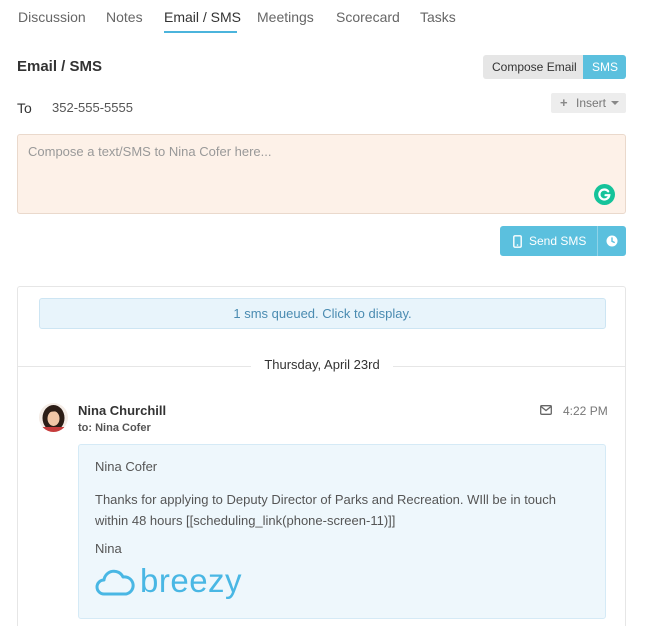 The width and height of the screenshot is (645, 626). Describe the element at coordinates (108, 548) in the screenshot. I see `message-signature: Nina` at that location.